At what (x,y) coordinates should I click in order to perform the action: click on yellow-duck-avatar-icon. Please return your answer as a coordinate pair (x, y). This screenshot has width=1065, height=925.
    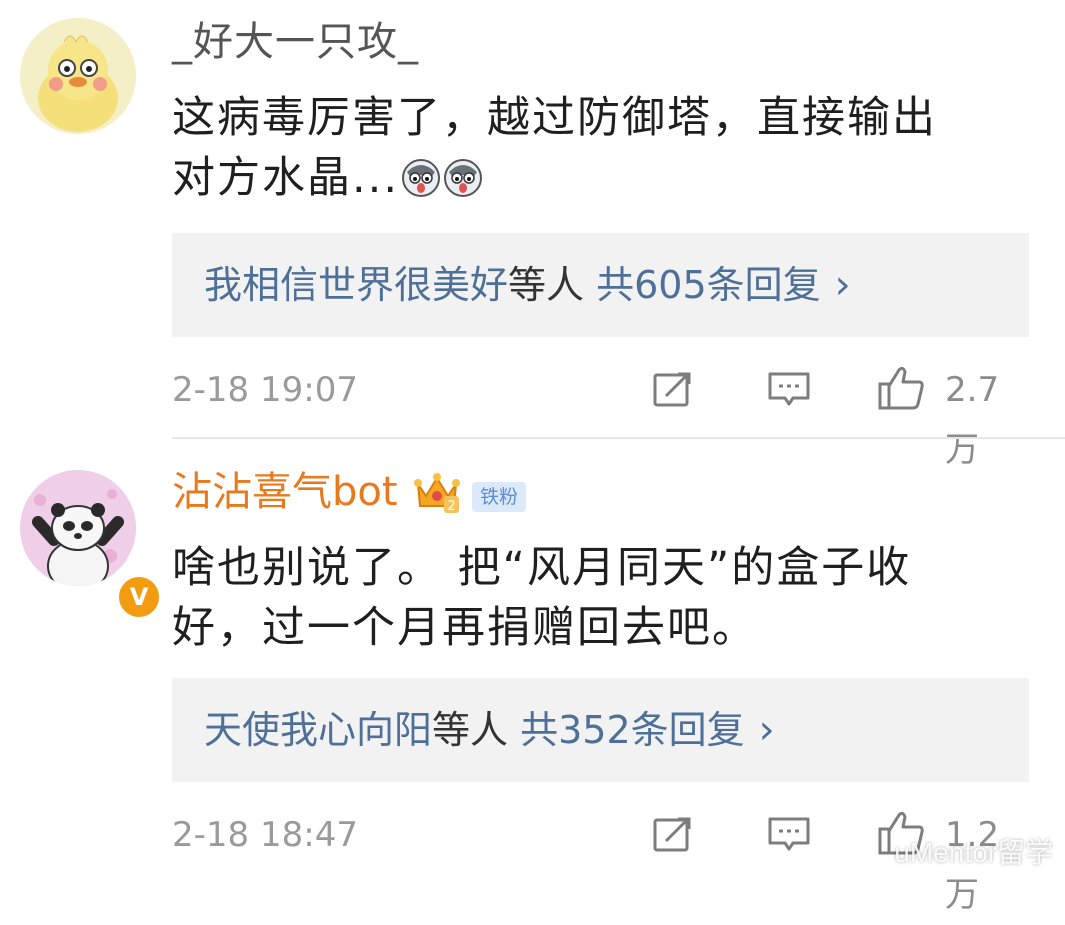
    Looking at the image, I should click on (78, 76).